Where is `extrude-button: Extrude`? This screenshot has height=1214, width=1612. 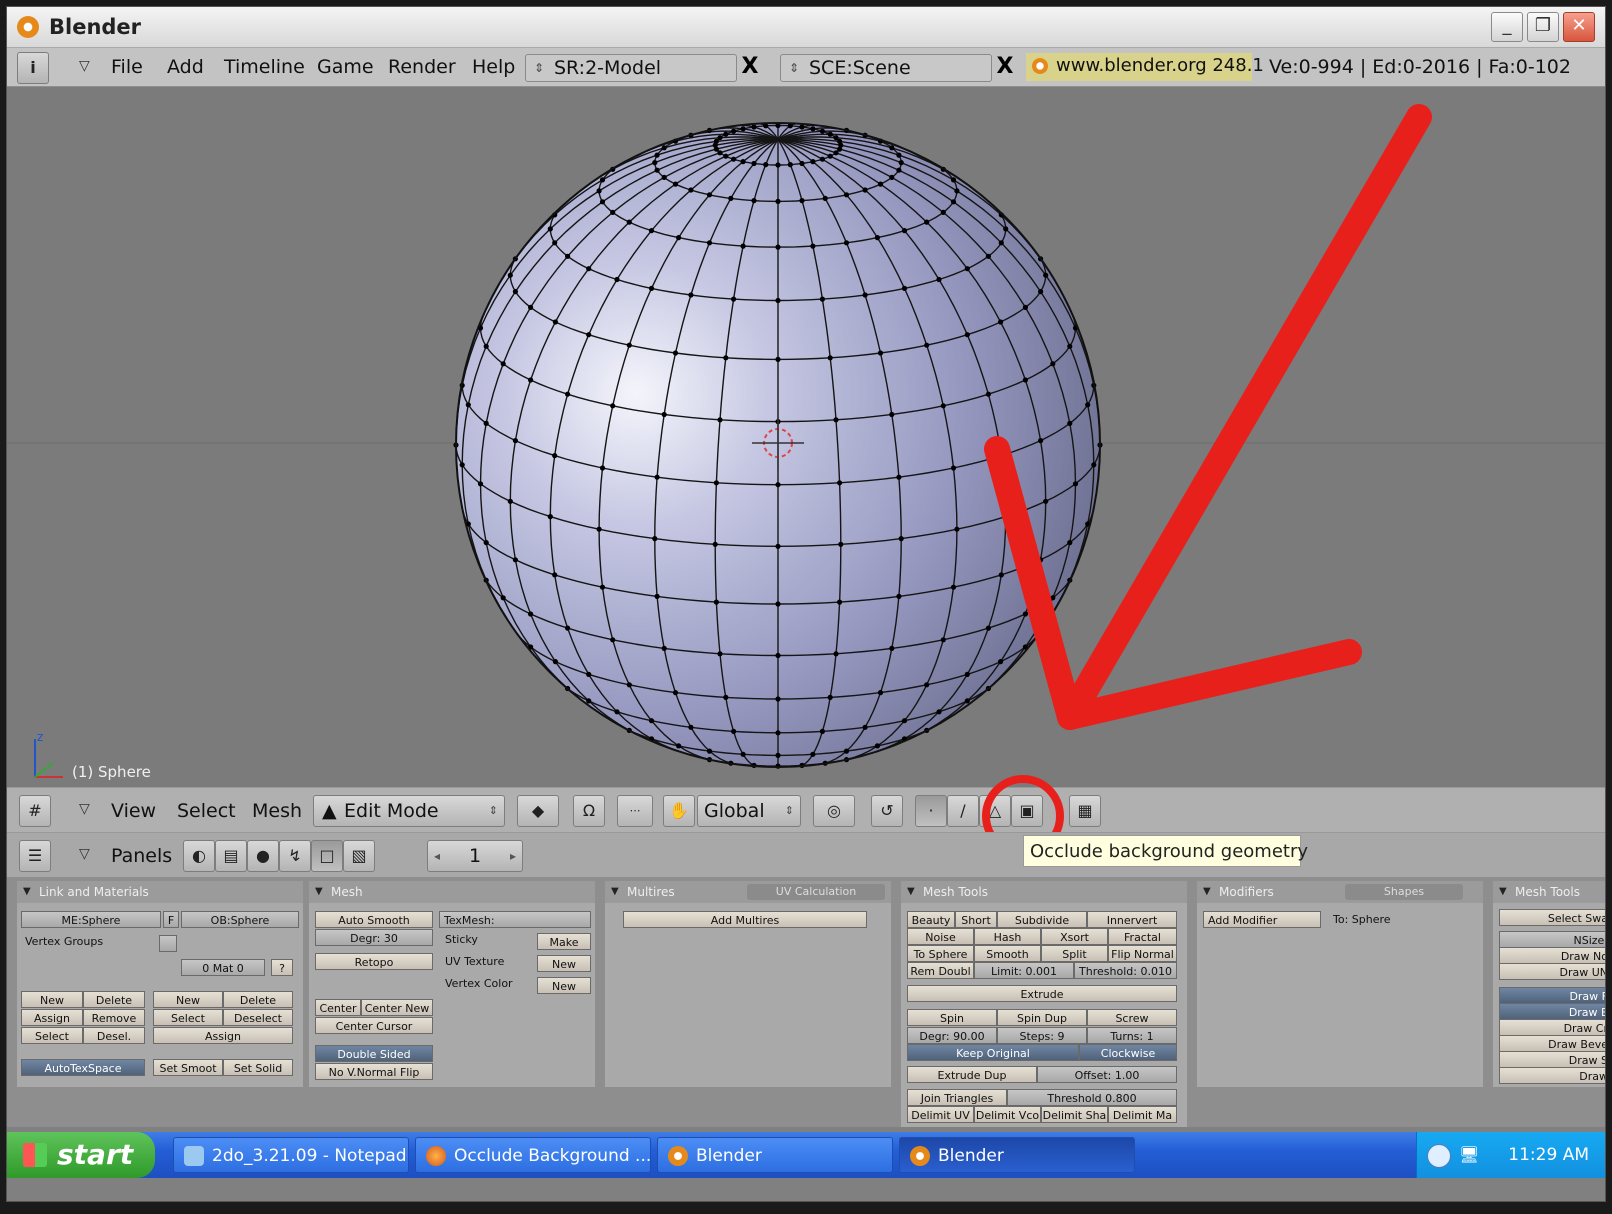 extrude-button: Extrude is located at coordinates (1042, 993).